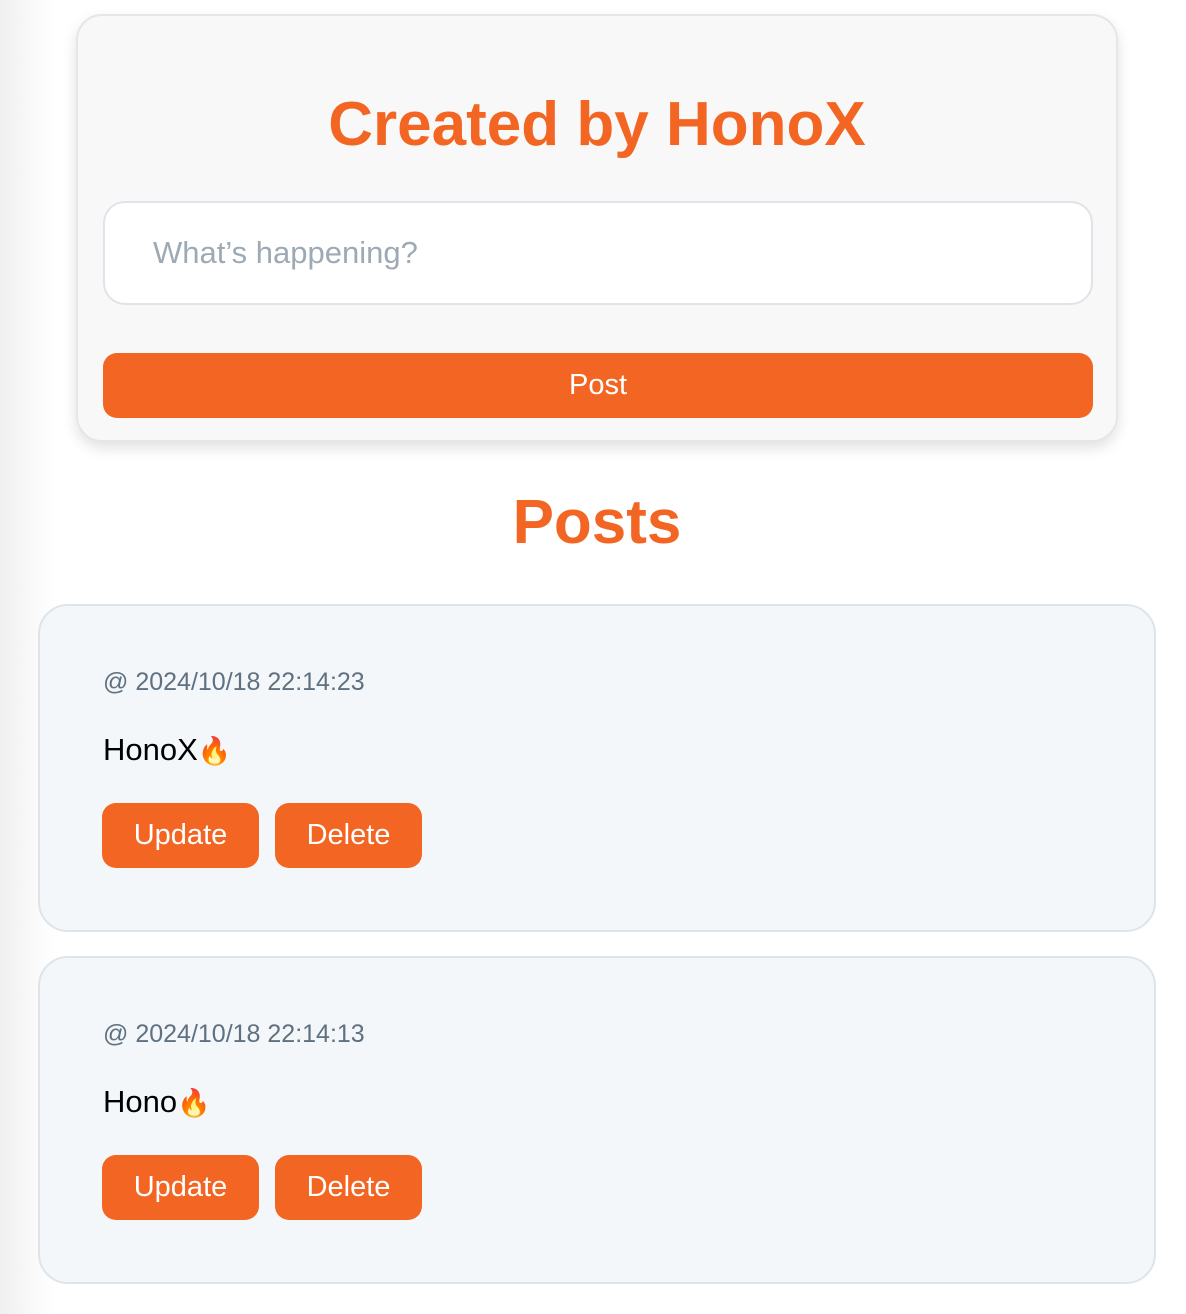  I want to click on post-content: HonoX🔥, so click(167, 749).